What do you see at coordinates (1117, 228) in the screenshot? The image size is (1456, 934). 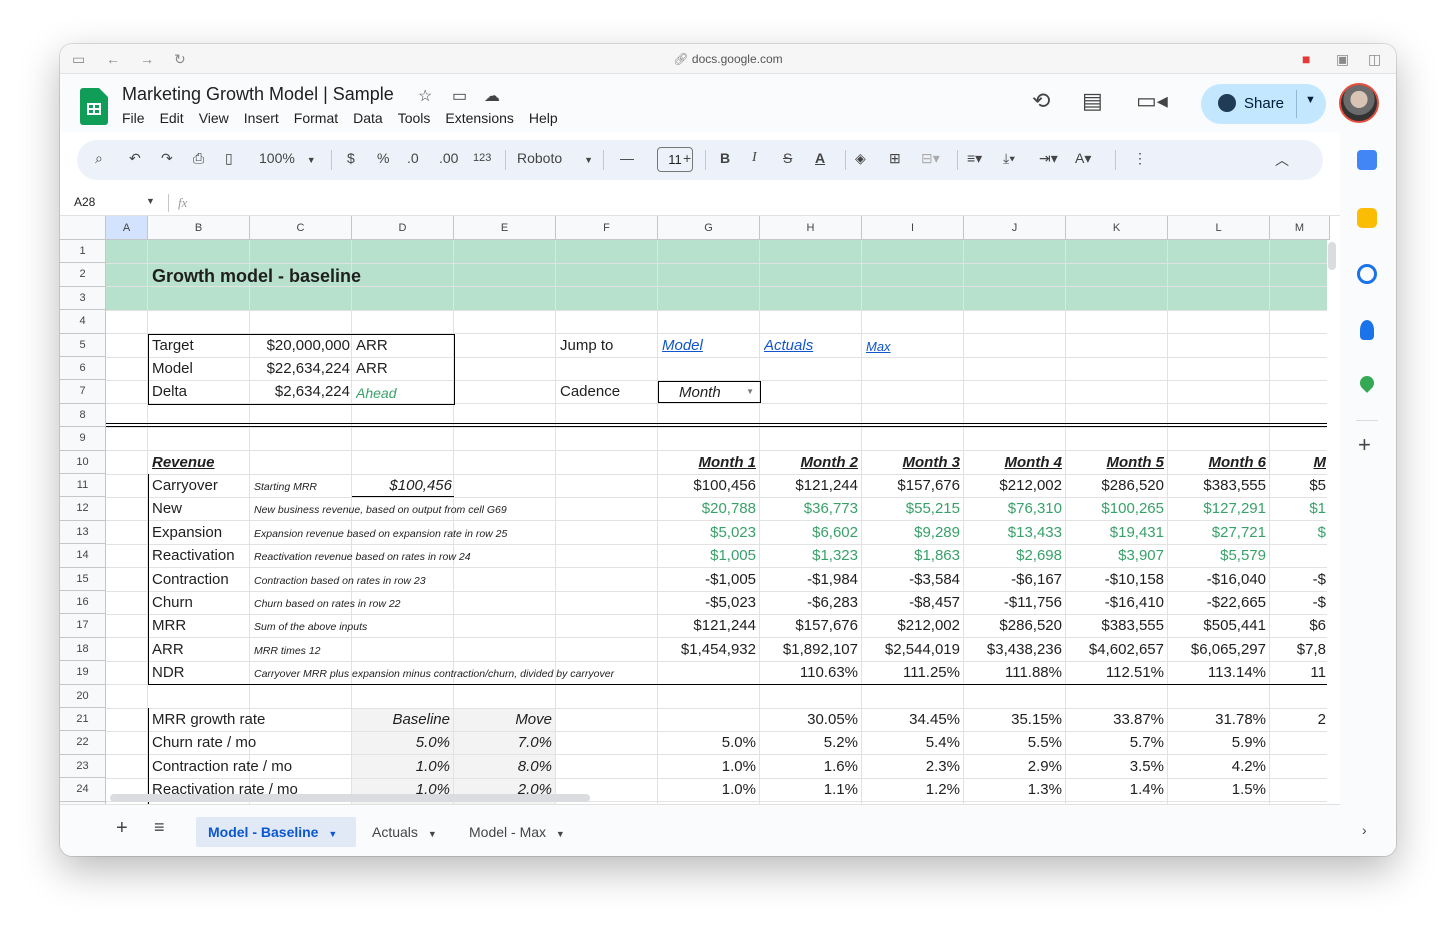 I see `column-header: K` at bounding box center [1117, 228].